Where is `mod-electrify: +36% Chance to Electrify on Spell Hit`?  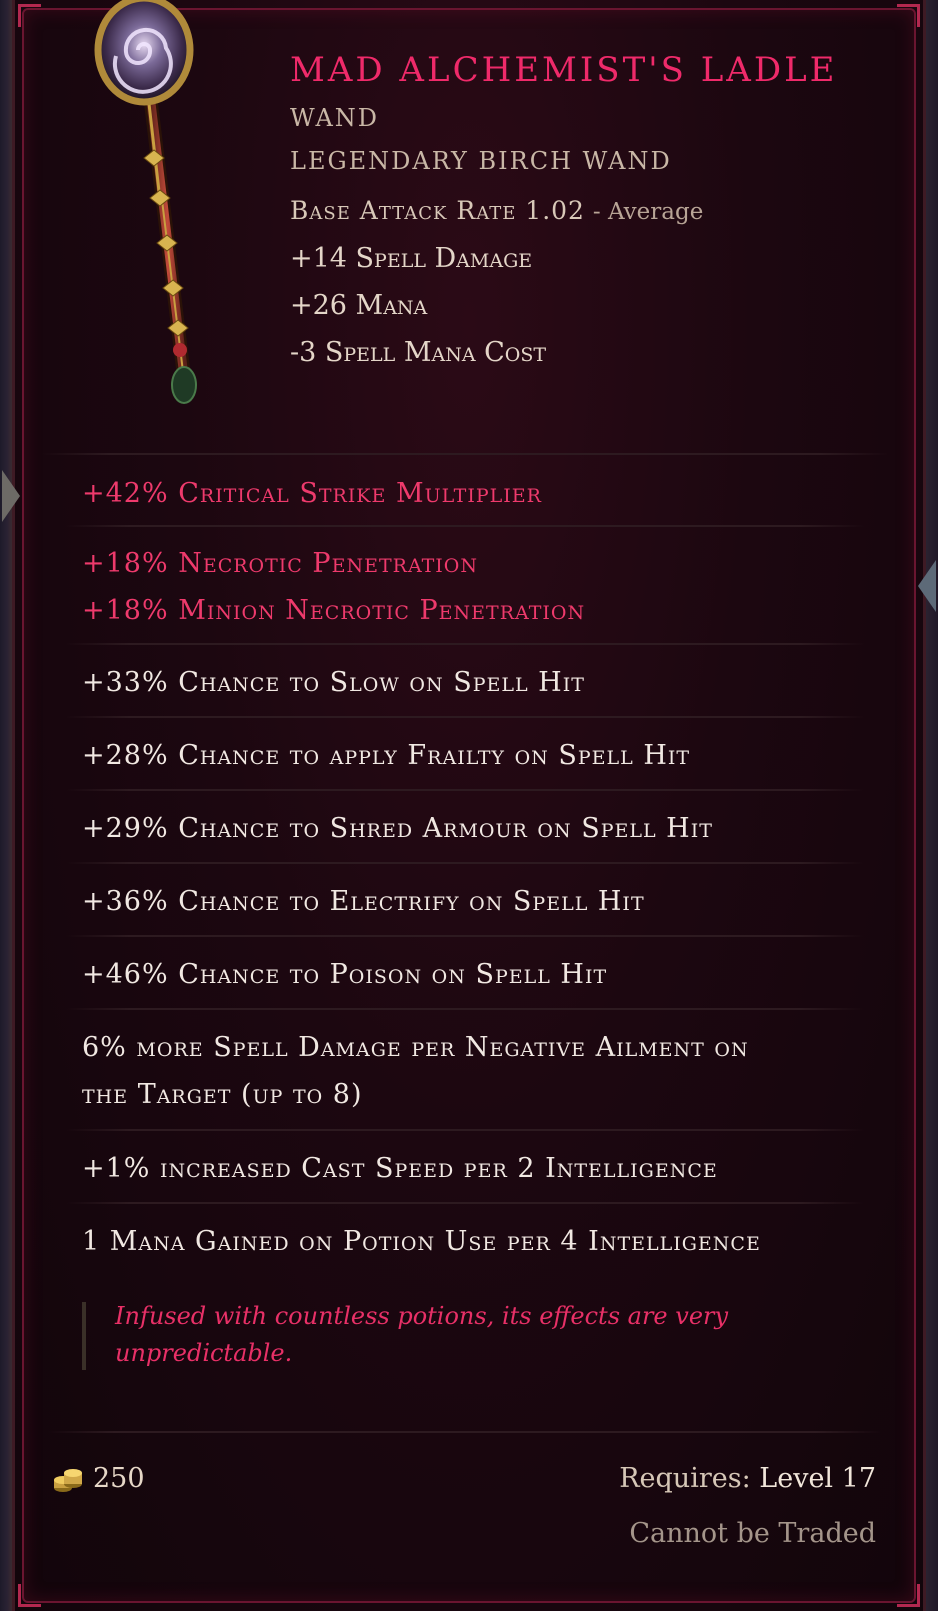
mod-electrify: +36% Chance to Electrify on Spell Hit is located at coordinates (363, 901).